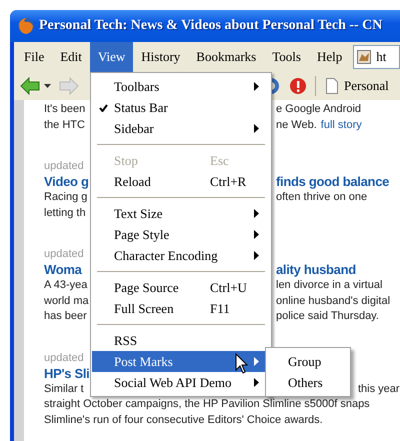  Describe the element at coordinates (71, 57) in the screenshot. I see `menu-bar-item: Edit` at that location.